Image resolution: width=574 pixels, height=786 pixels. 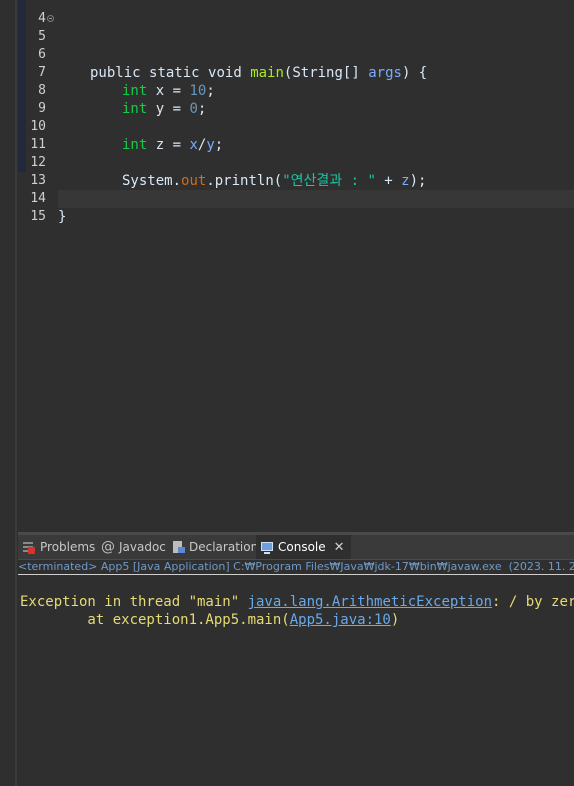 I want to click on output-text: Exception in thread "main", so click(x=134, y=602).